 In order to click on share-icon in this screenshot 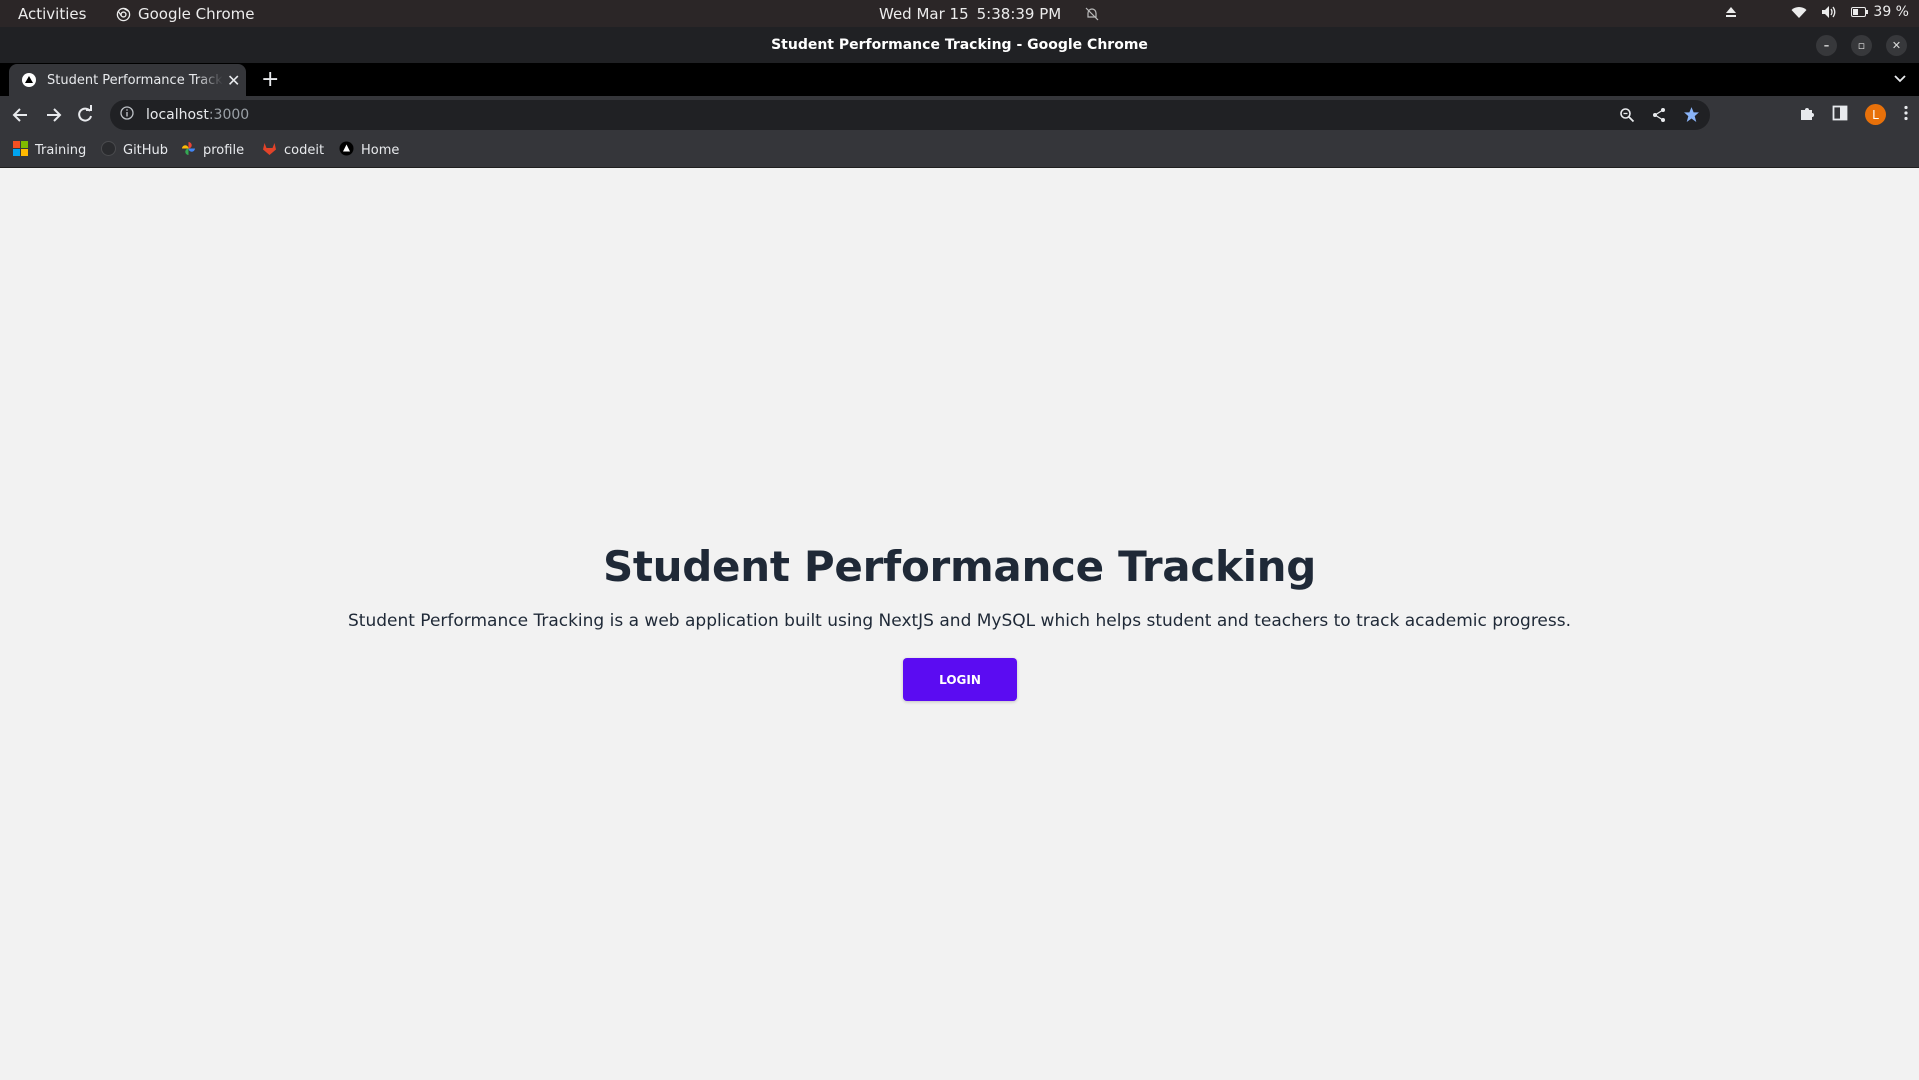, I will do `click(1659, 117)`.